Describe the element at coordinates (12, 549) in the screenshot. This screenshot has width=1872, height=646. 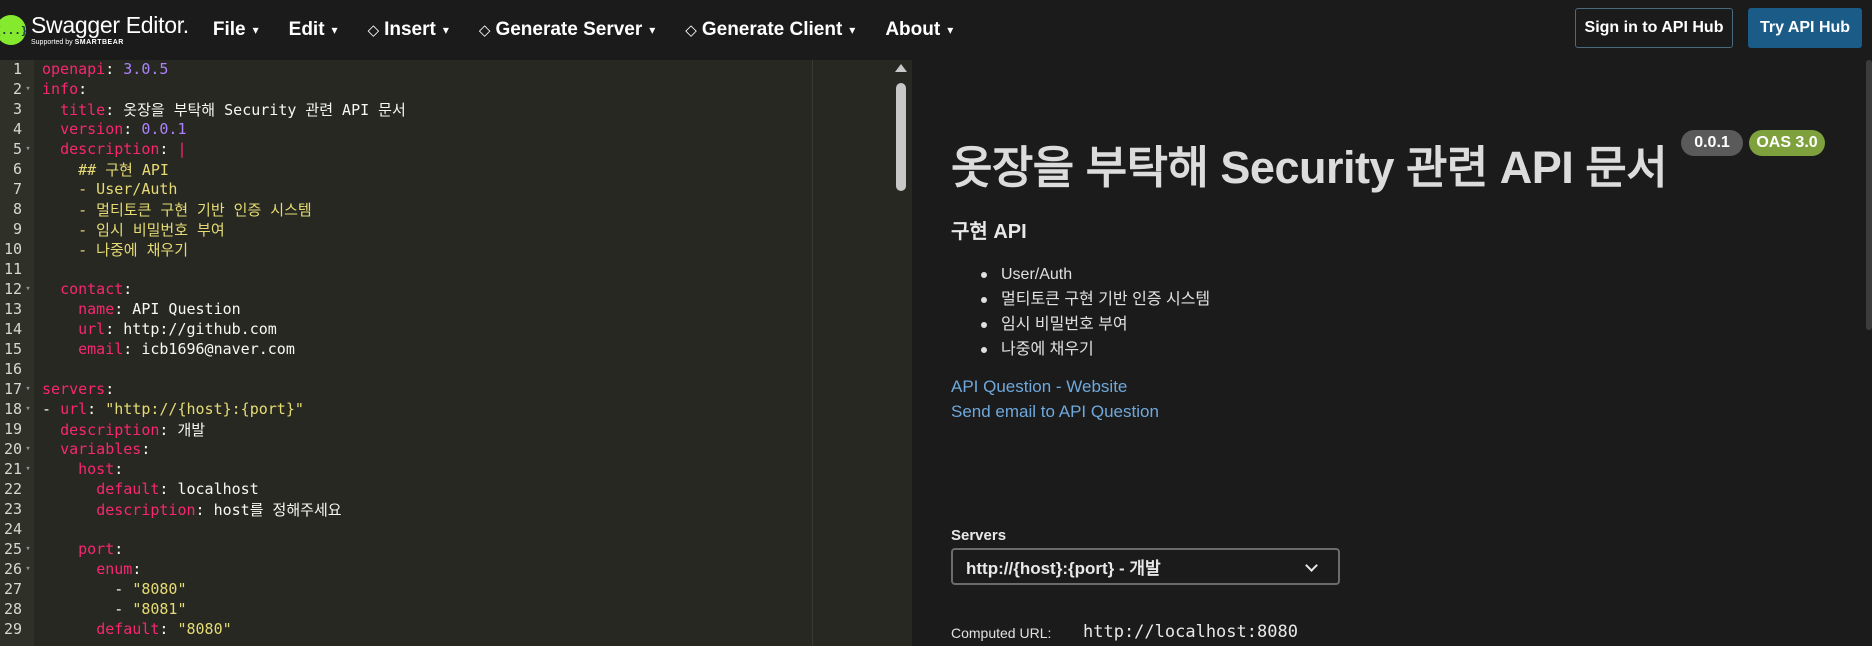
I see `line-number: 25` at that location.